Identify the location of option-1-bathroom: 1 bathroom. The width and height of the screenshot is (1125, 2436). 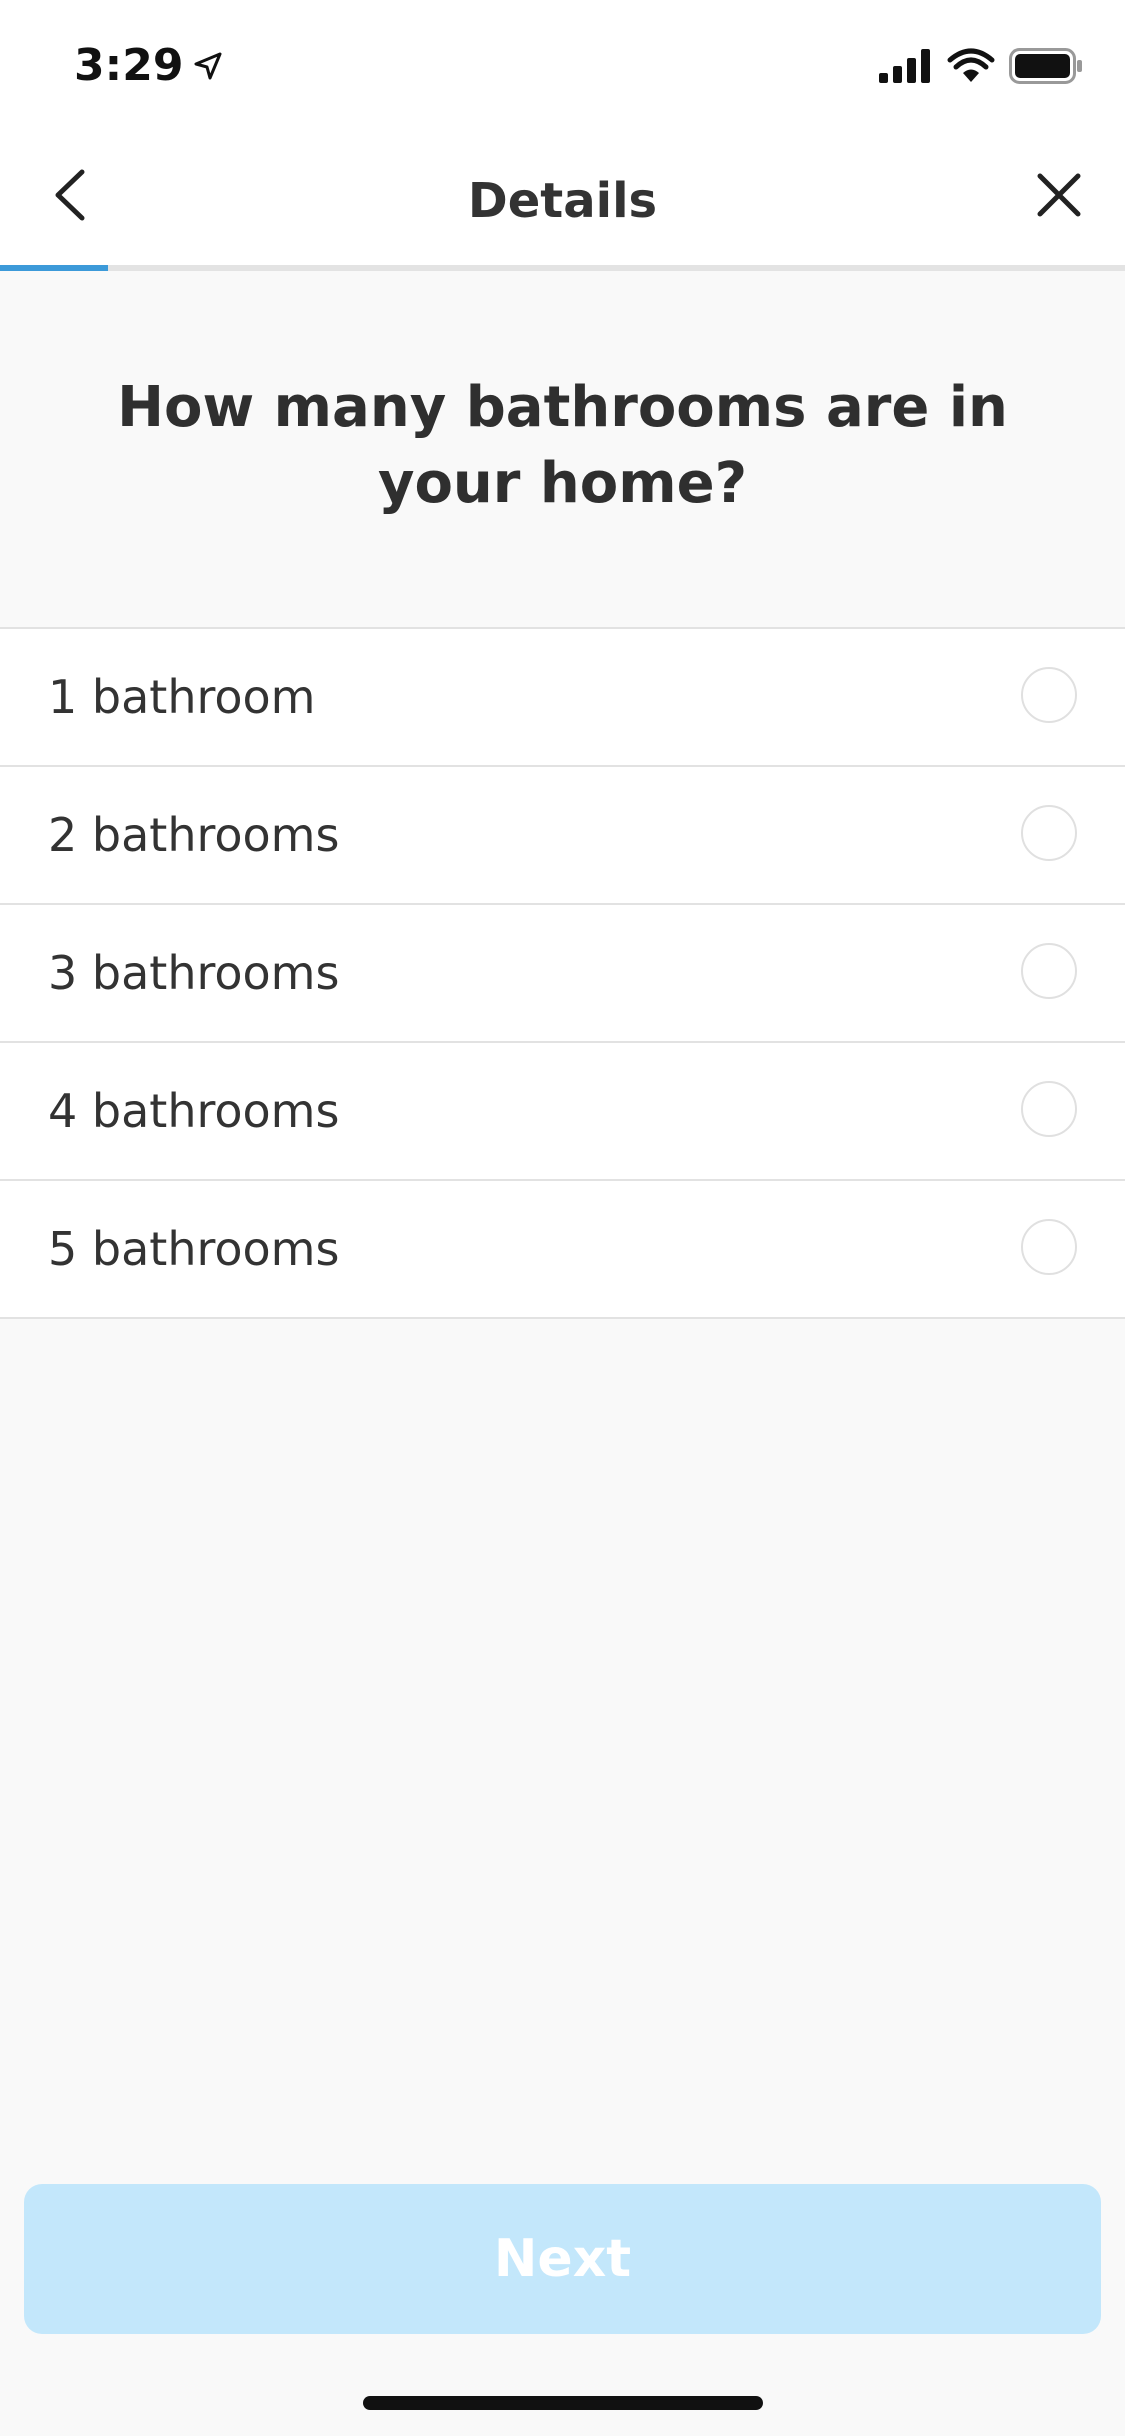
(562, 698).